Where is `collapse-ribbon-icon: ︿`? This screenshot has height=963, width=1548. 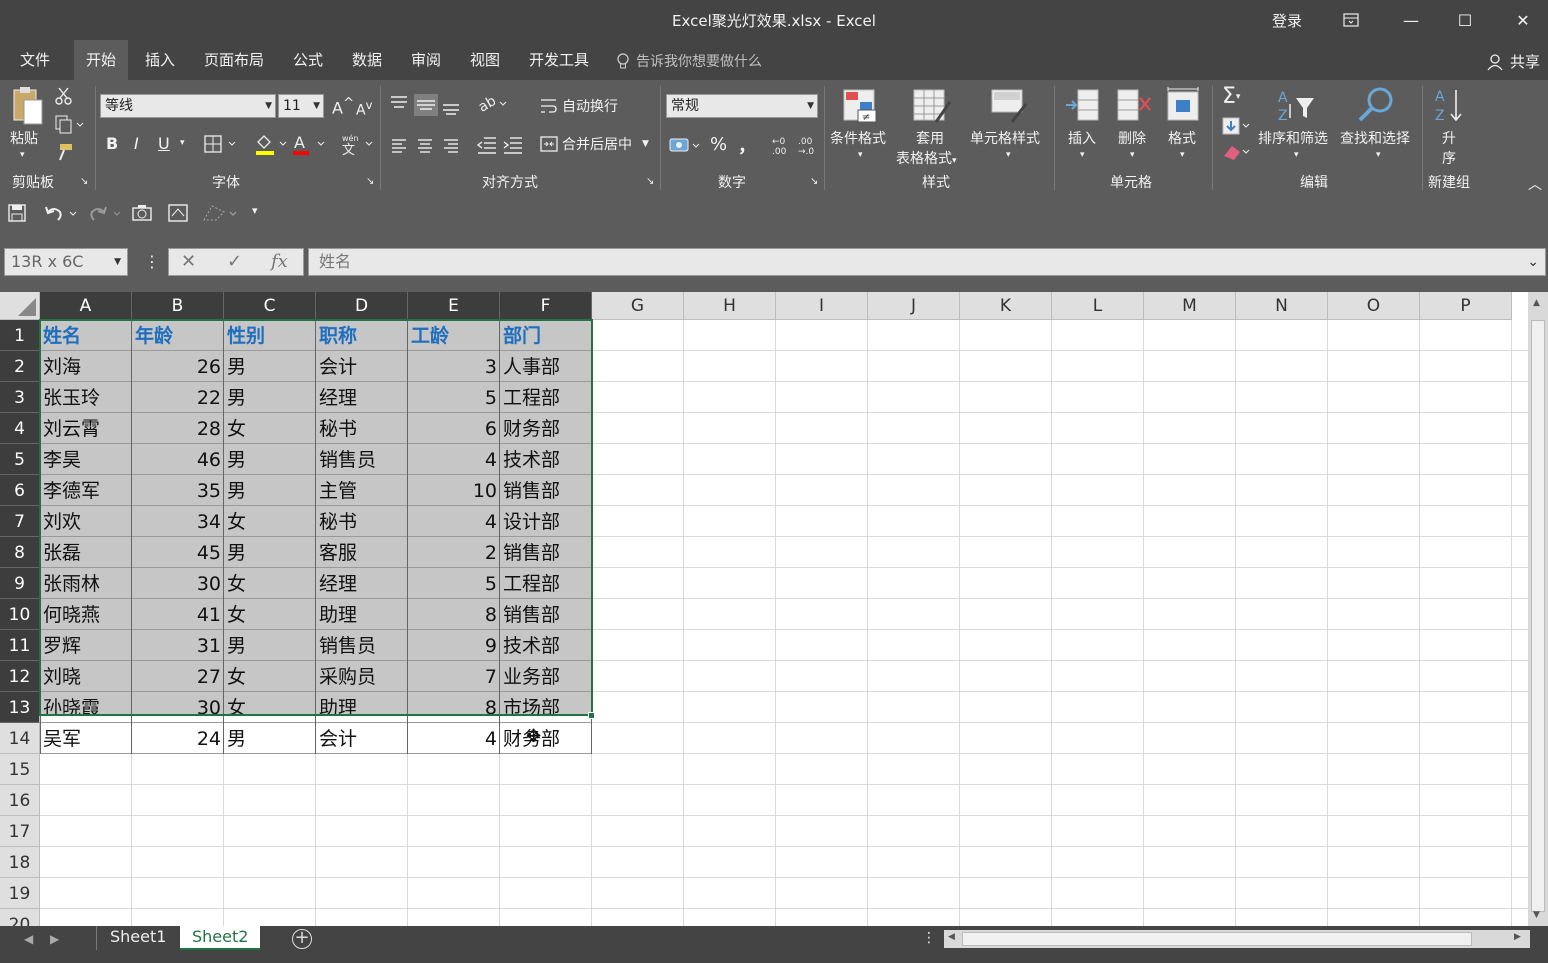
collapse-ribbon-icon: ︿ is located at coordinates (1535, 184).